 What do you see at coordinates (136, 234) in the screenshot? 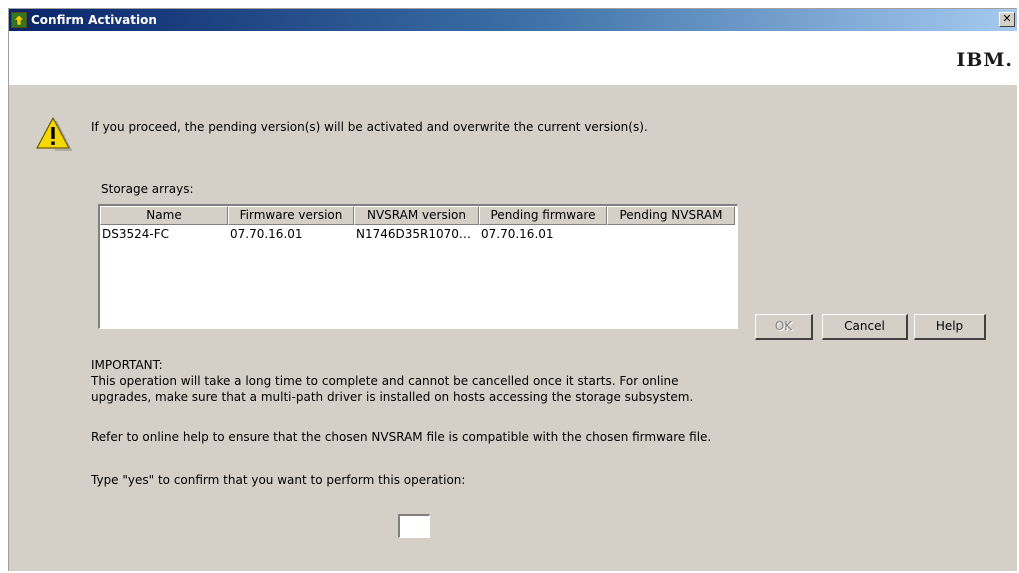
I see `cell-name: DS3524-FC` at bounding box center [136, 234].